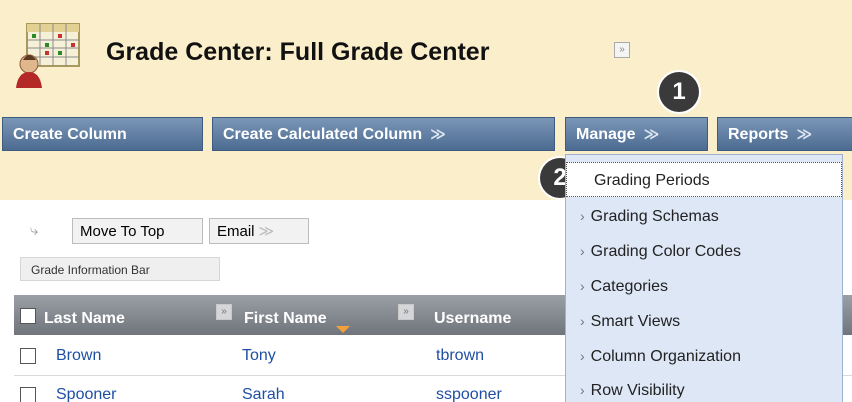  I want to click on step-badge-1: 1, so click(679, 92).